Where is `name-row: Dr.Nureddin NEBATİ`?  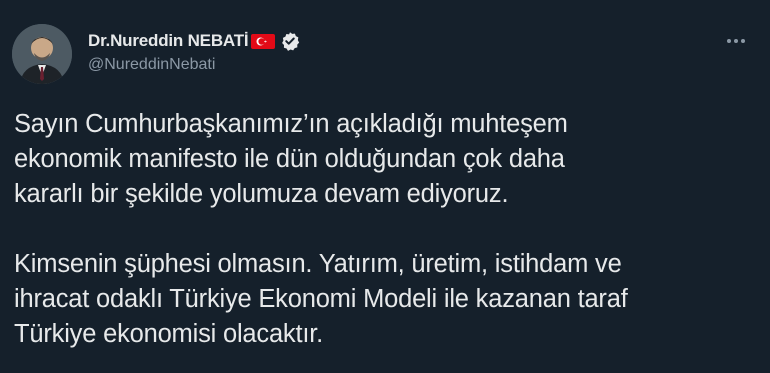
name-row: Dr.Nureddin NEBATİ is located at coordinates (194, 41).